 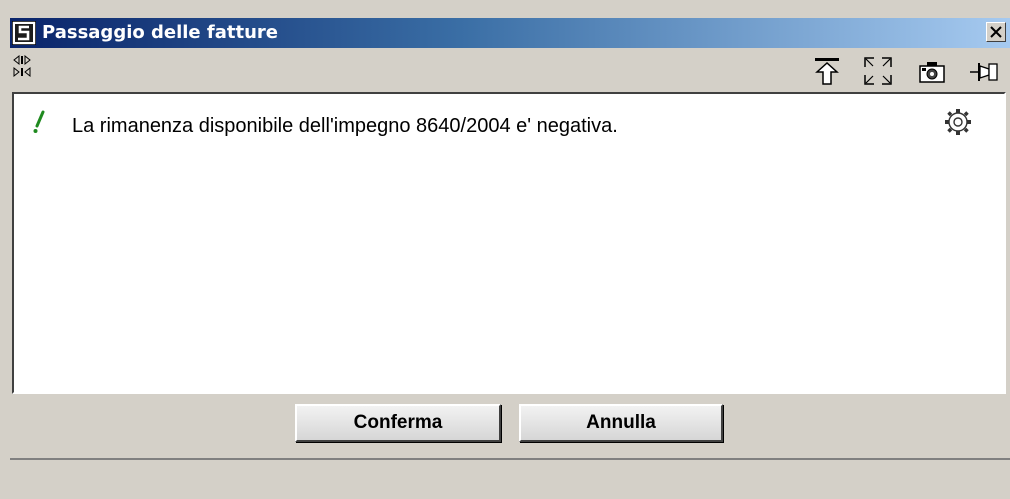 I want to click on app-logo-icon, so click(x=24, y=33).